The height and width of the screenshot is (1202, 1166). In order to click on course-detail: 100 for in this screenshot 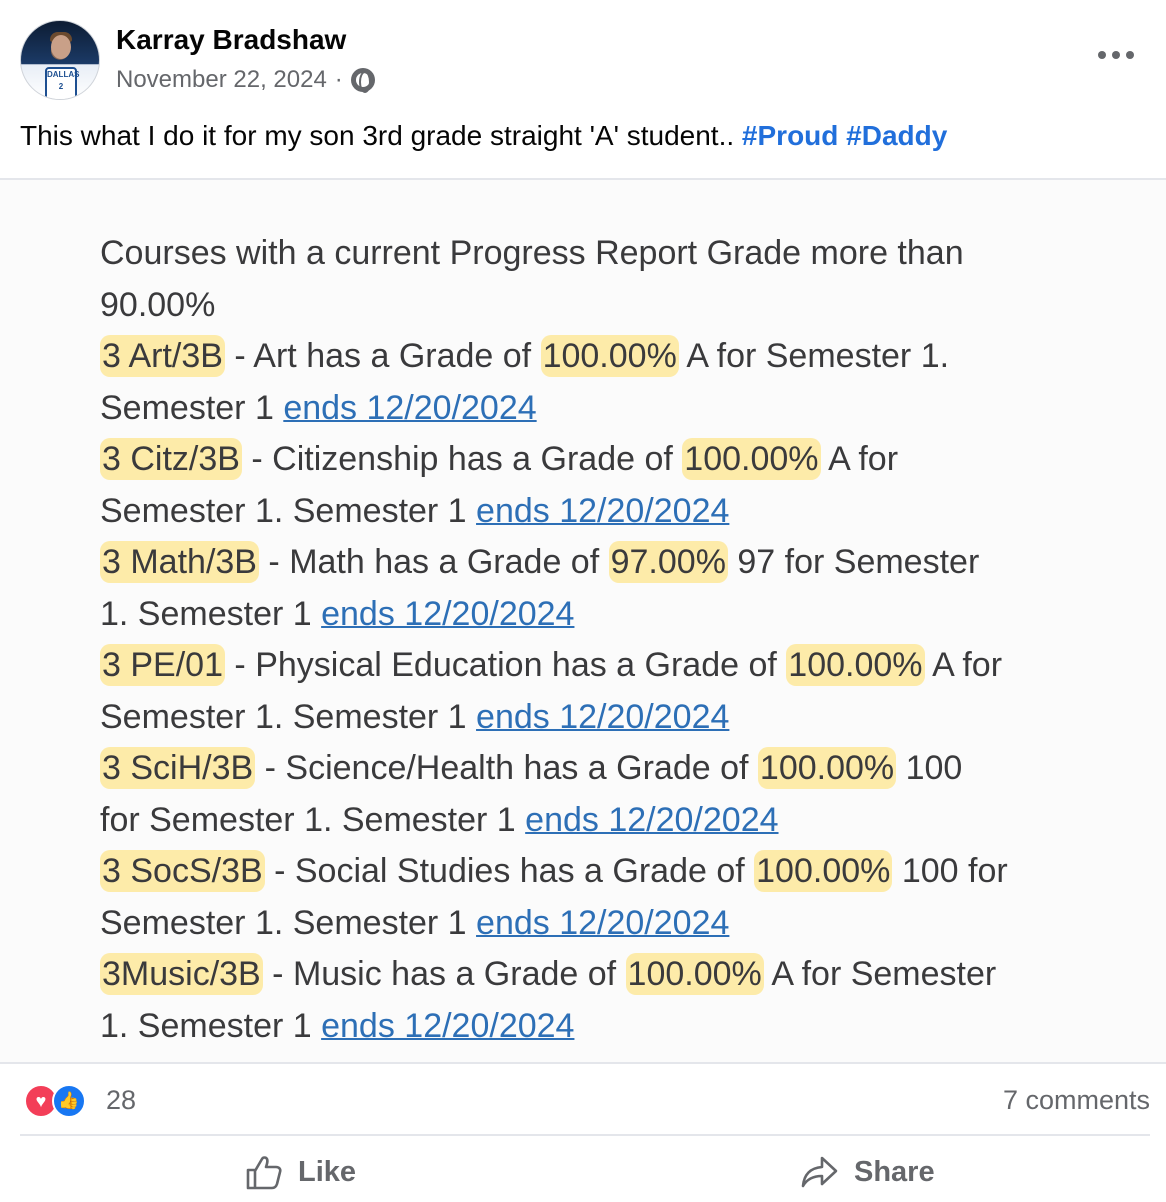, I will do `click(950, 871)`.